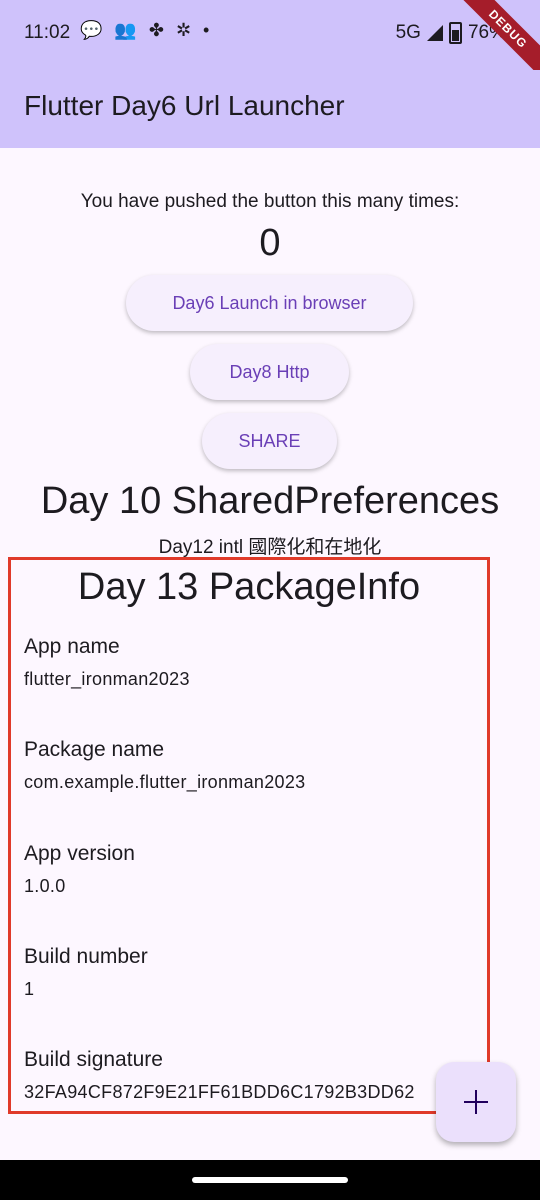 The width and height of the screenshot is (540, 1200). What do you see at coordinates (434, 33) in the screenshot?
I see `signal-icon` at bounding box center [434, 33].